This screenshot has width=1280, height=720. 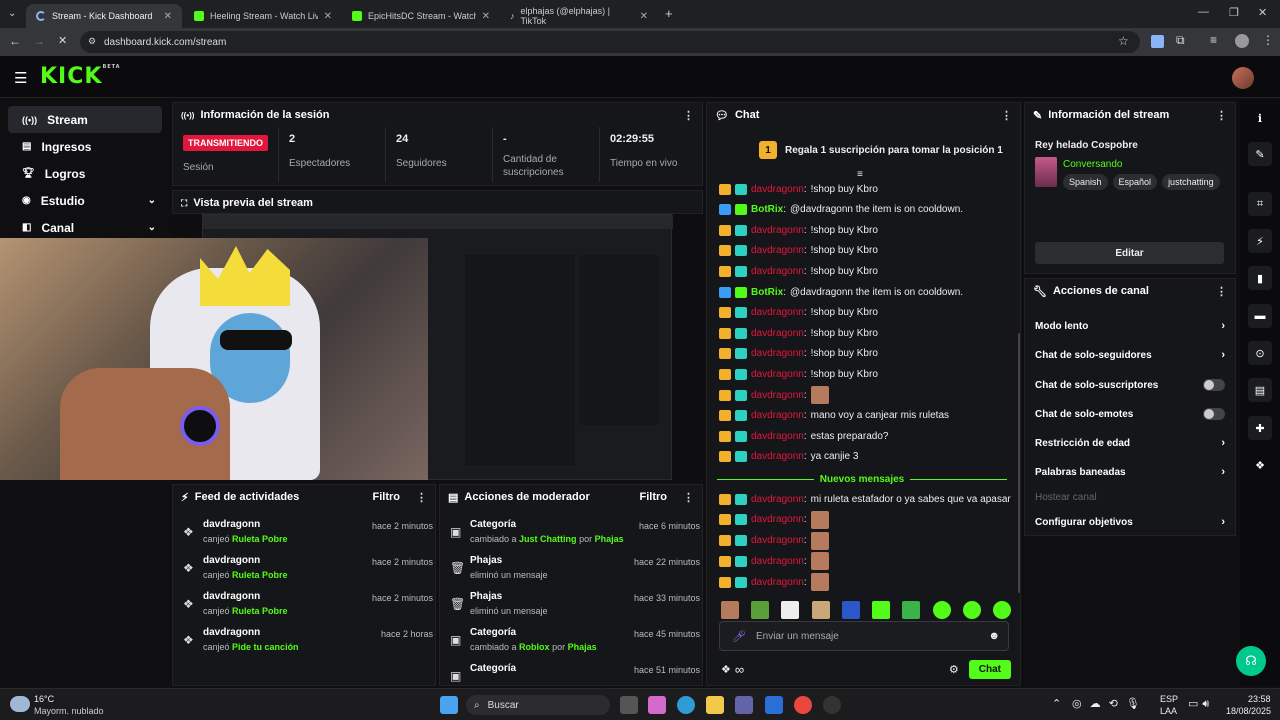 I want to click on weather-temp: 16°C, so click(x=44, y=699).